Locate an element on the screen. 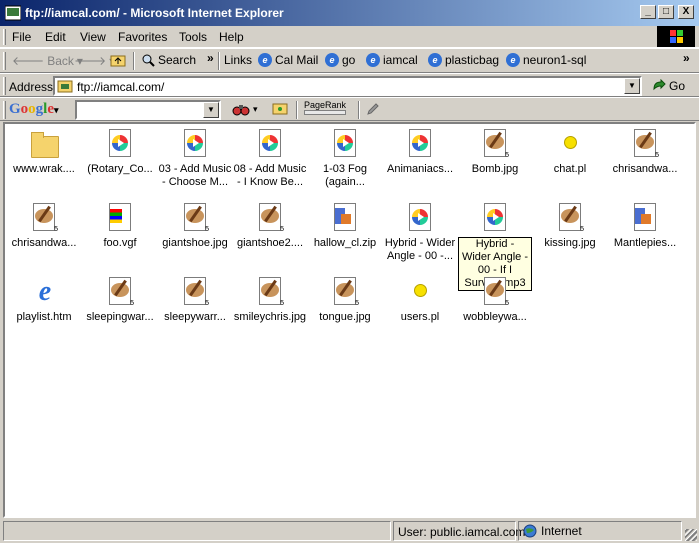 Image resolution: width=699 pixels, height=543 pixels. menu-tools: Tools is located at coordinates (193, 37).